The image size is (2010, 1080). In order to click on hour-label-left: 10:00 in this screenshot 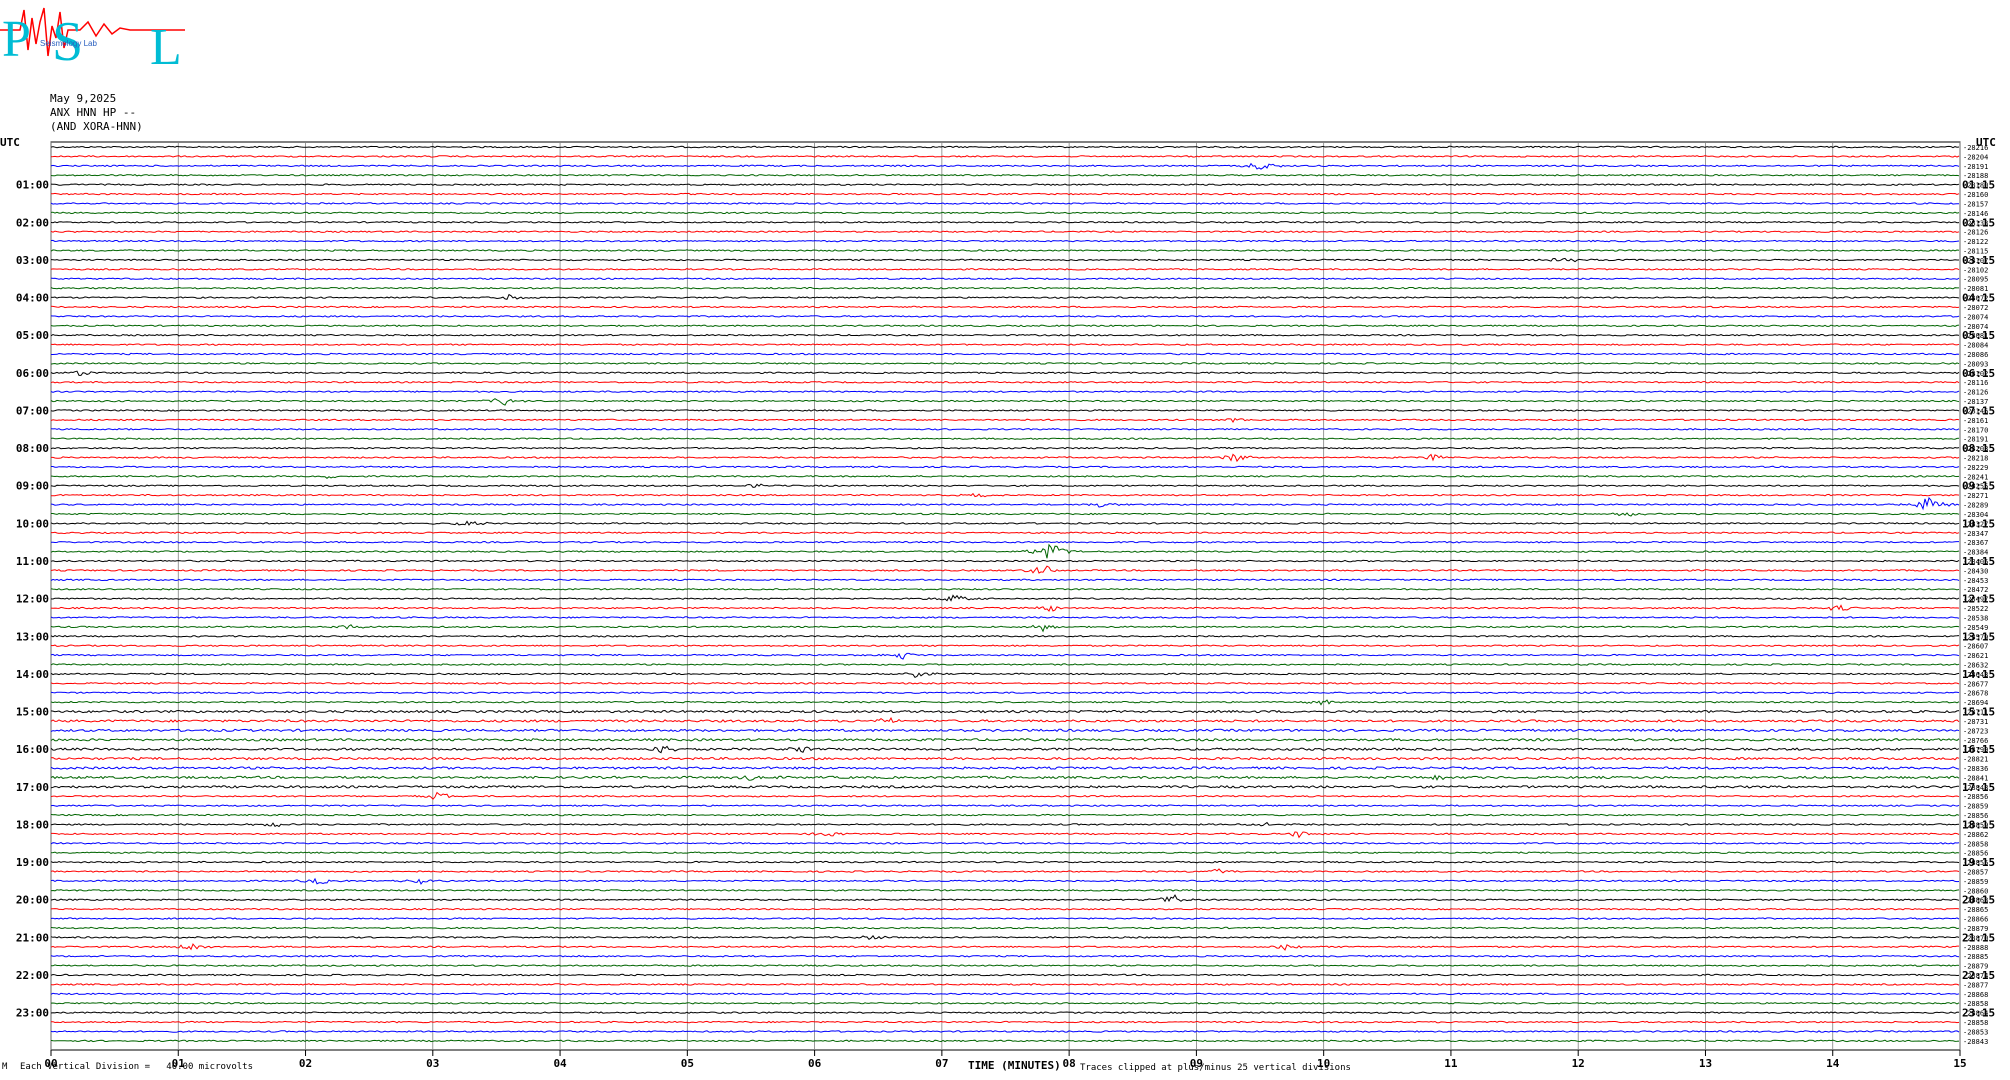, I will do `click(32, 523)`.